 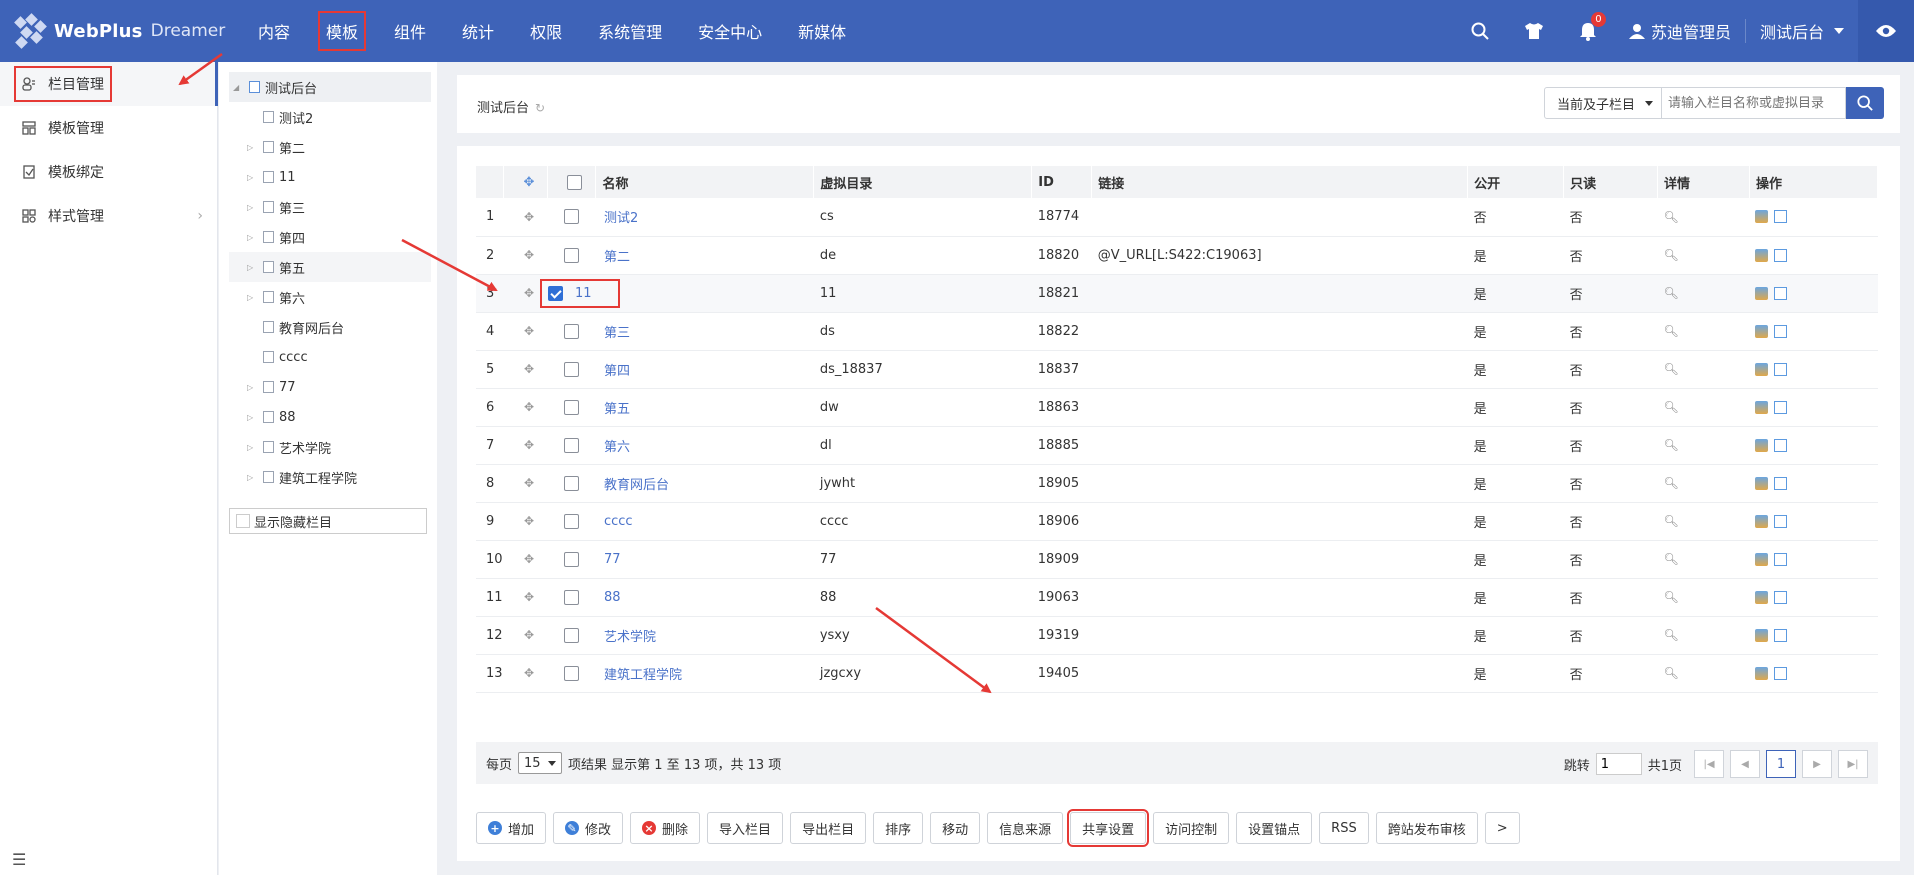 I want to click on sidebar-item-1: 模板管理, so click(x=108, y=128).